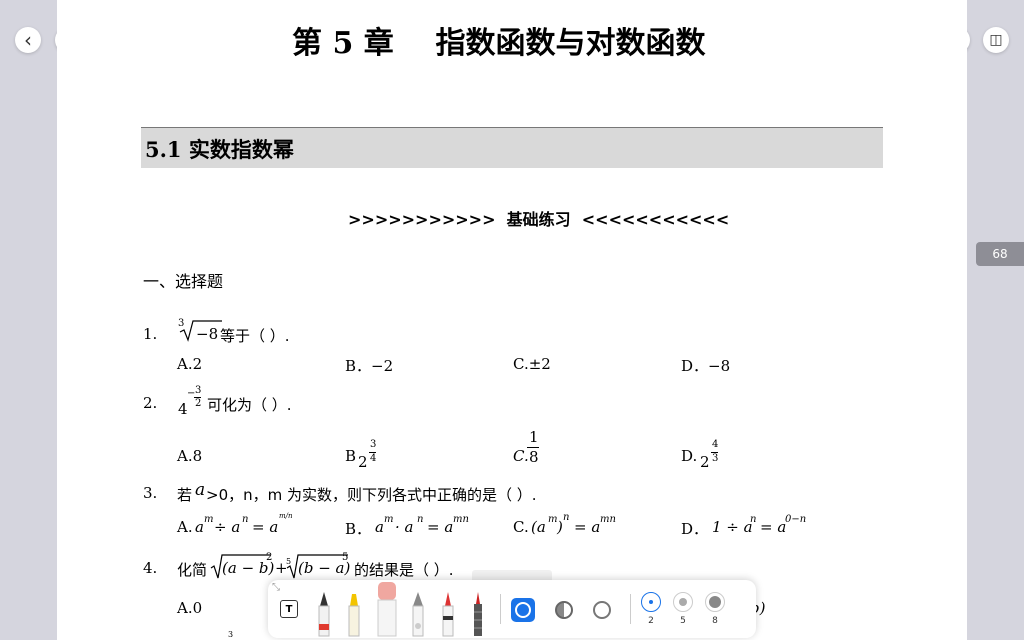 The width and height of the screenshot is (1024, 640). I want to click on q2-option-d-base: 2, so click(705, 462).